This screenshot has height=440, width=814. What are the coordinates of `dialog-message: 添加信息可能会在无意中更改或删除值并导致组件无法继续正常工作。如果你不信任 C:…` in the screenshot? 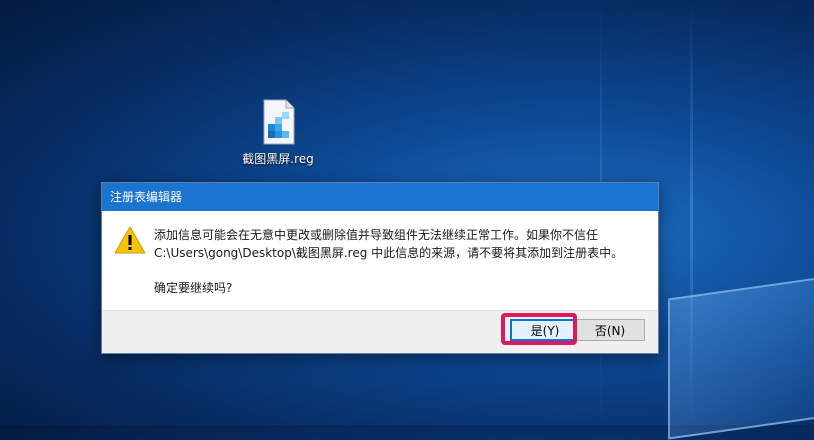 It's located at (388, 261).